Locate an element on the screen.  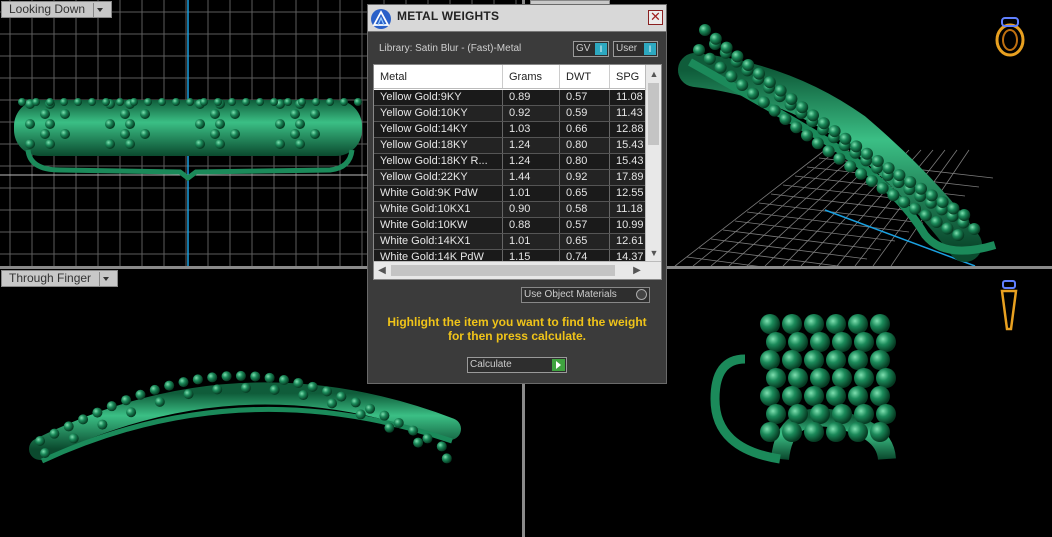
close-icon: ✕ is located at coordinates (655, 16).